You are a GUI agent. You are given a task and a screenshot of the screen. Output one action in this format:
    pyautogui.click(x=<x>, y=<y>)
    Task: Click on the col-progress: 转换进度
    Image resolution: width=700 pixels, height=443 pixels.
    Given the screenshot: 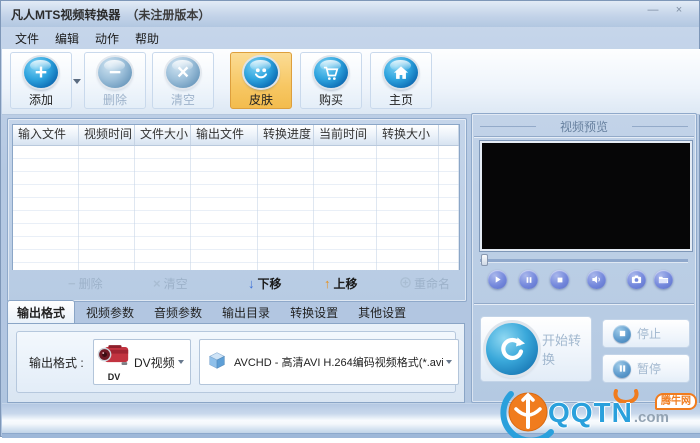 What is the action you would take?
    pyautogui.click(x=286, y=135)
    